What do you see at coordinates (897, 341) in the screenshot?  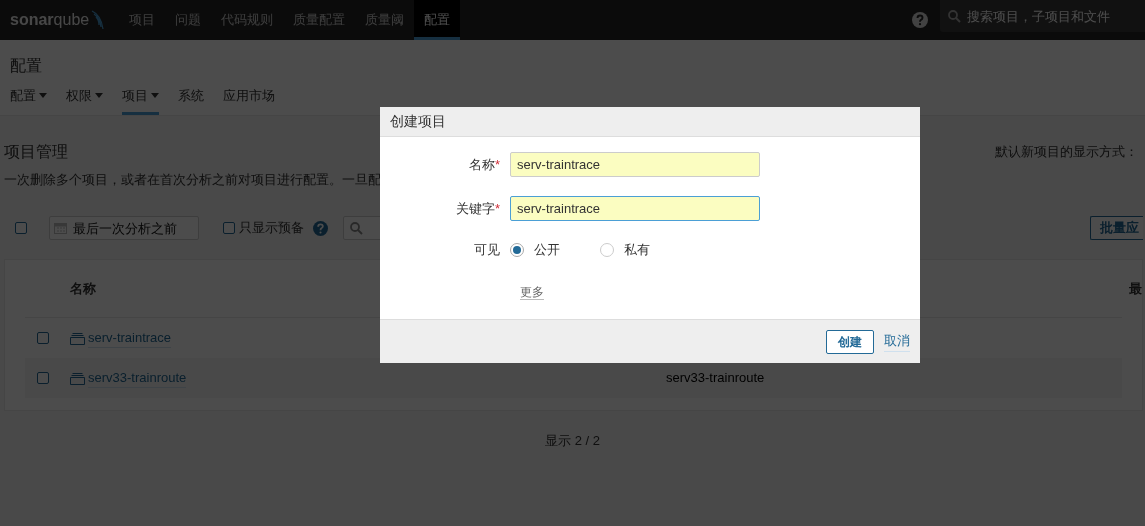 I see `cancel-link: 取消` at bounding box center [897, 341].